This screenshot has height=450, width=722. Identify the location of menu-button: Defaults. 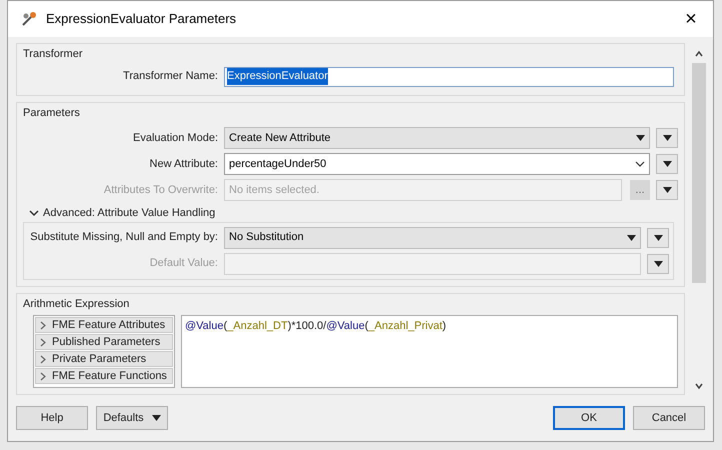
(132, 418).